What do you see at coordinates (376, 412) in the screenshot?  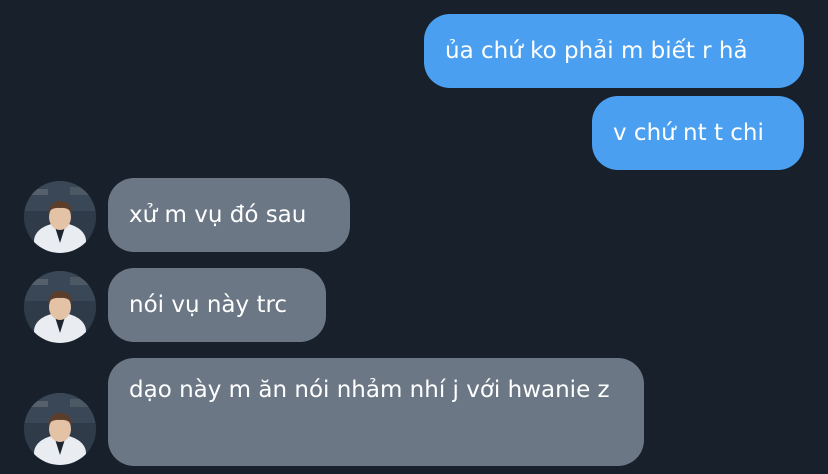 I see `received-message-bubble: dạo này m ăn nói nhảm nhí j với hwanie z` at bounding box center [376, 412].